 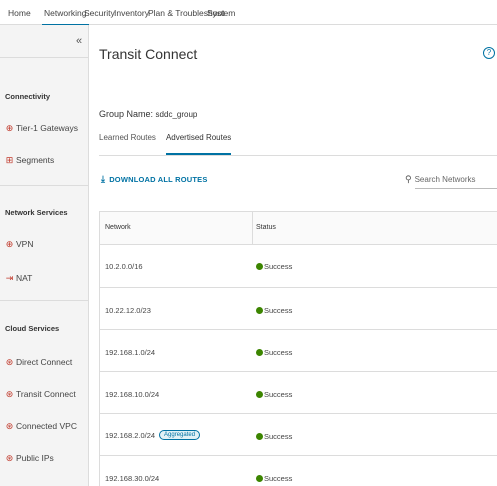 What do you see at coordinates (46, 394) in the screenshot?
I see `sidebar-item-label: Transit Connect` at bounding box center [46, 394].